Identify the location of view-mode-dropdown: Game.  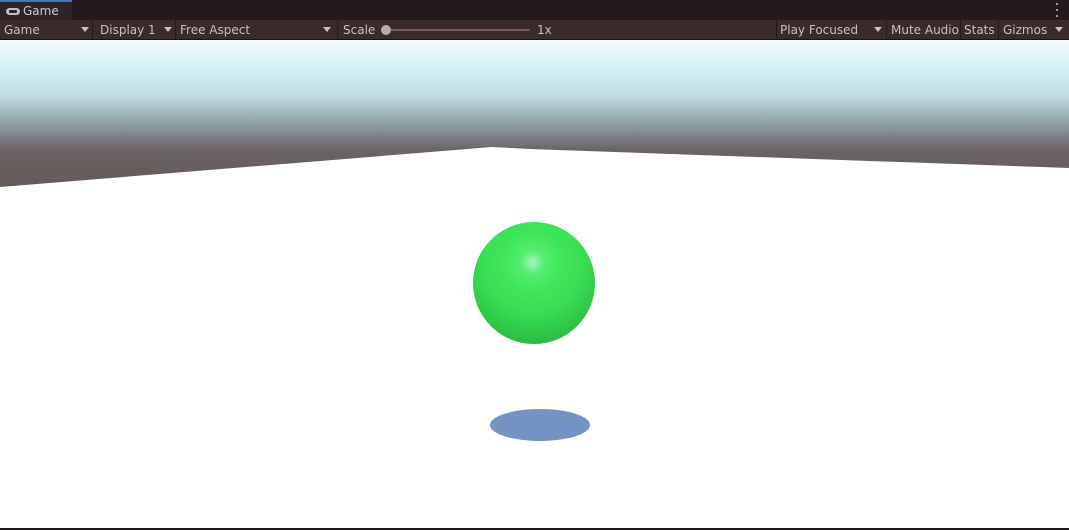
(48, 29).